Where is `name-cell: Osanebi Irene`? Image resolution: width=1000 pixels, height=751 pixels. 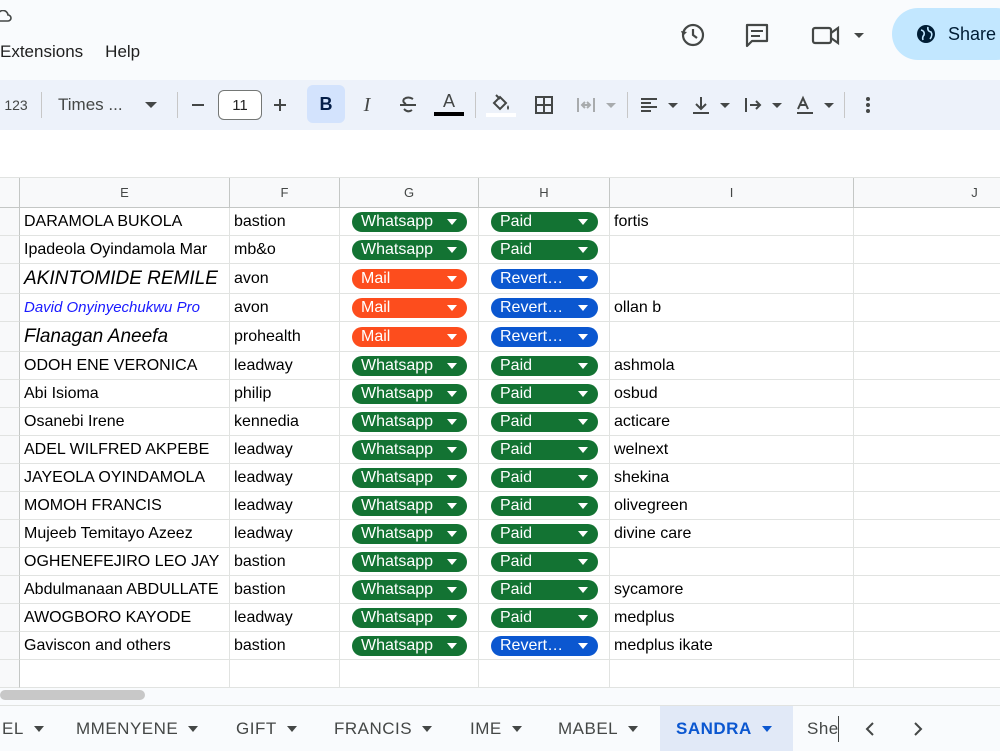
name-cell: Osanebi Irene is located at coordinates (125, 422).